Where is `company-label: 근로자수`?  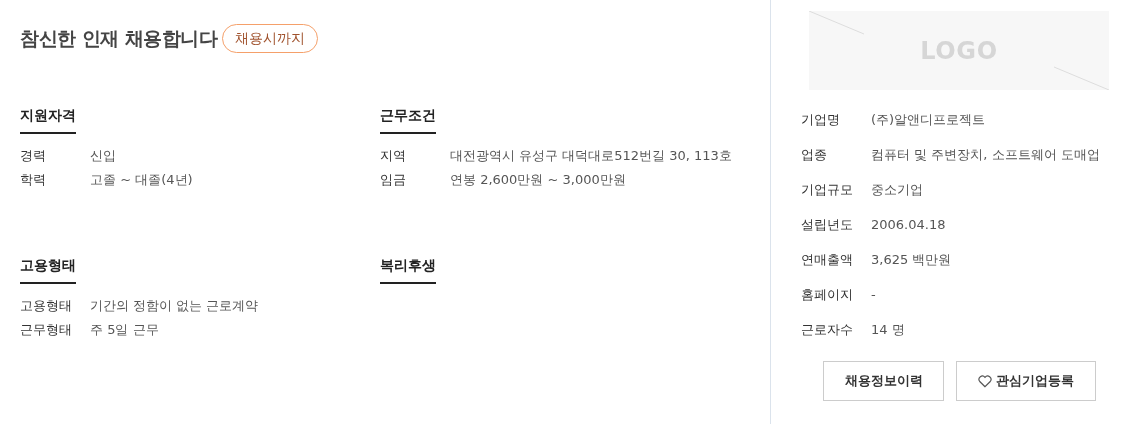
company-label: 근로자수 is located at coordinates (827, 329).